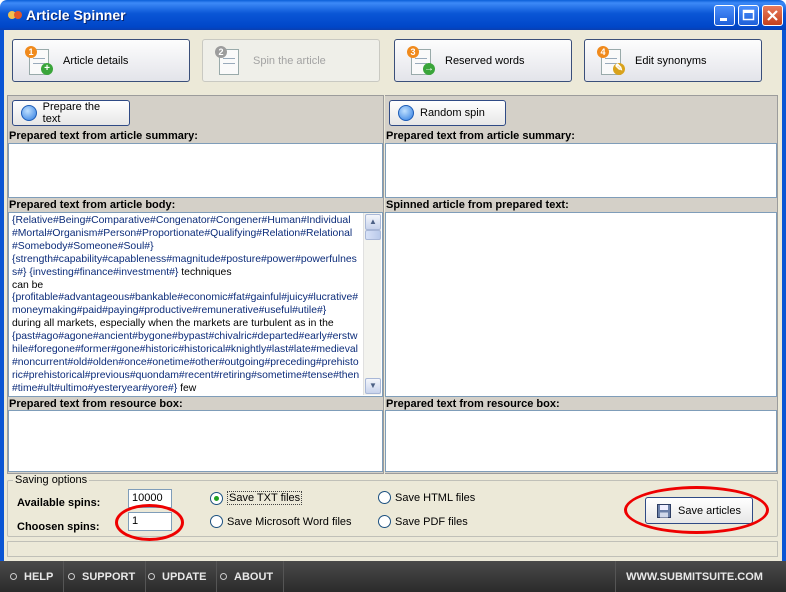  What do you see at coordinates (392, 549) in the screenshot?
I see `status-bar` at bounding box center [392, 549].